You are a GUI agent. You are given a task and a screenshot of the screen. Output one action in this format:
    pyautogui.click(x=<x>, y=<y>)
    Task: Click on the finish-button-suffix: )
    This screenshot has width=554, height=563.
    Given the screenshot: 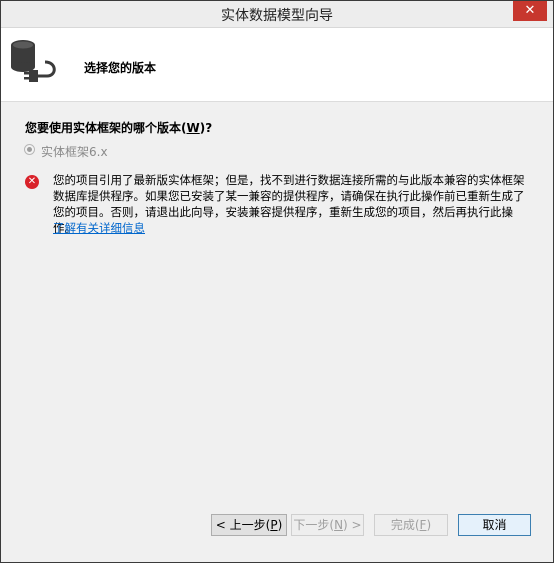 What is the action you would take?
    pyautogui.click(x=429, y=525)
    